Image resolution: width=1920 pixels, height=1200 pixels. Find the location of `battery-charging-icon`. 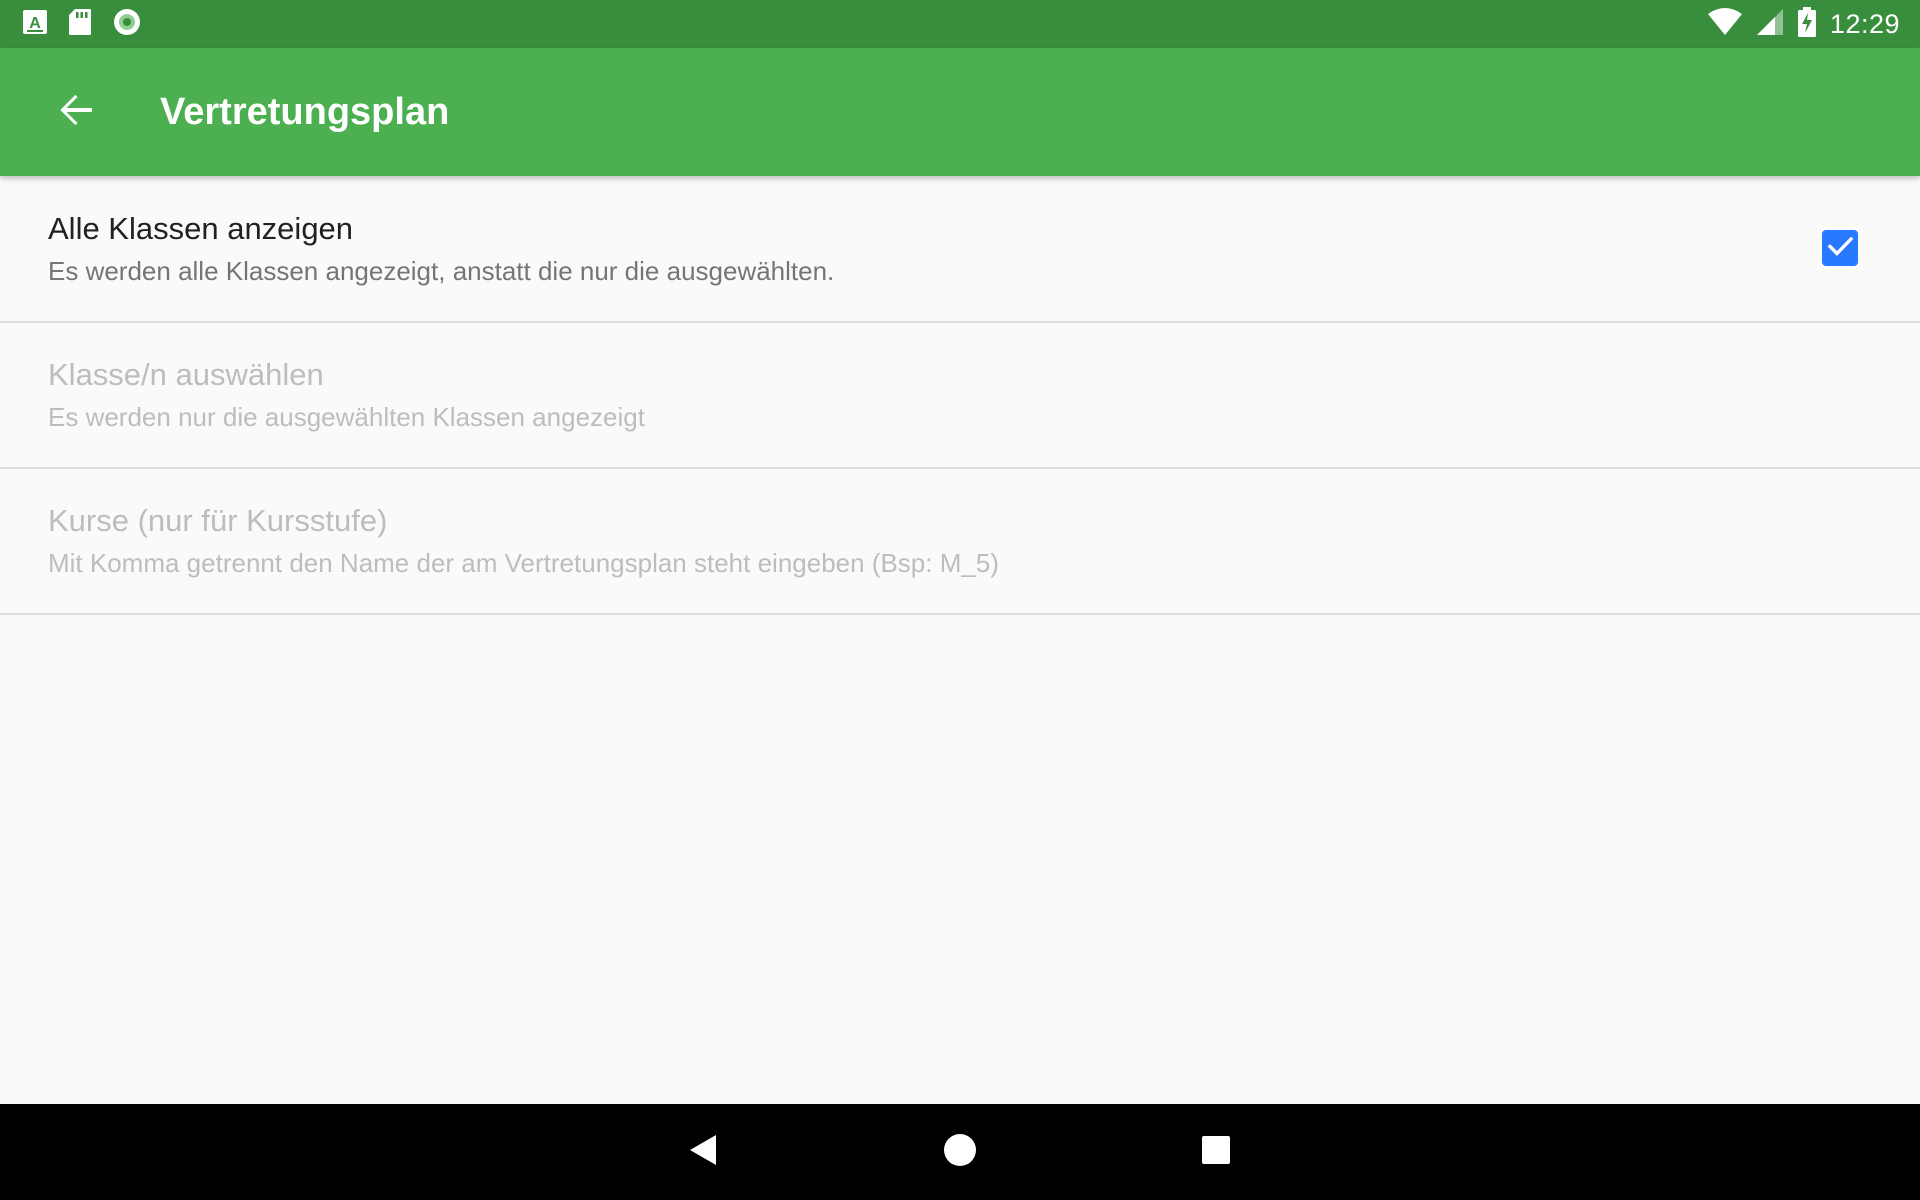

battery-charging-icon is located at coordinates (1806, 24).